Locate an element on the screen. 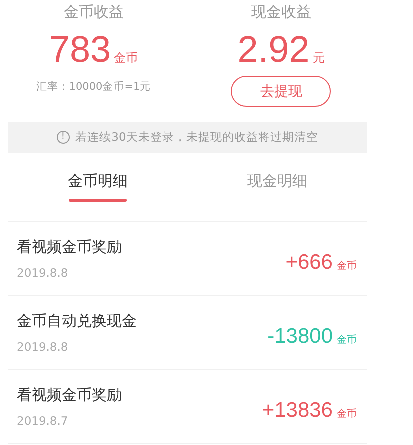 This screenshot has width=413, height=445. balance-value: 2.92 is located at coordinates (274, 50).